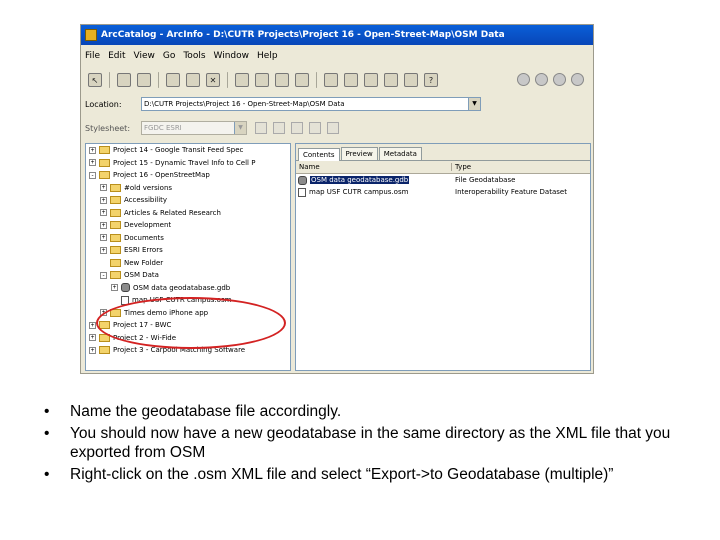 The width and height of the screenshot is (720, 540). What do you see at coordinates (431, 80) in the screenshot?
I see `whats-this-help-icon: ?` at bounding box center [431, 80].